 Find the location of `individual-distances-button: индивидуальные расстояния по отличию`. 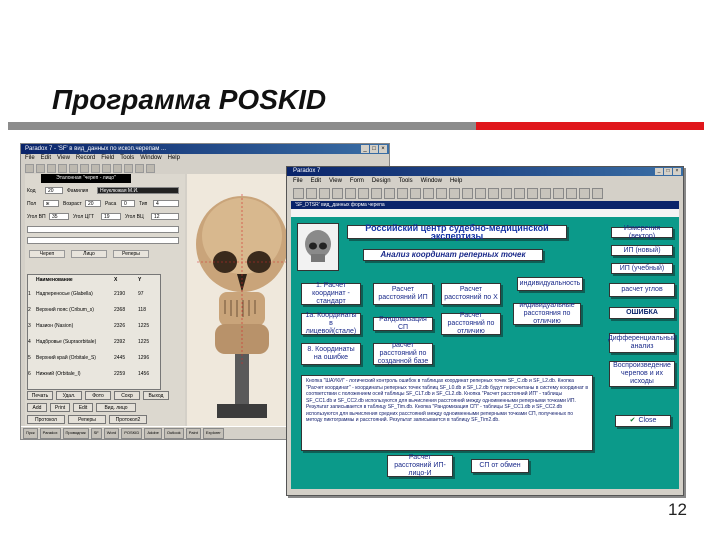

individual-distances-button: индивидуальные расстояния по отличию is located at coordinates (547, 313).